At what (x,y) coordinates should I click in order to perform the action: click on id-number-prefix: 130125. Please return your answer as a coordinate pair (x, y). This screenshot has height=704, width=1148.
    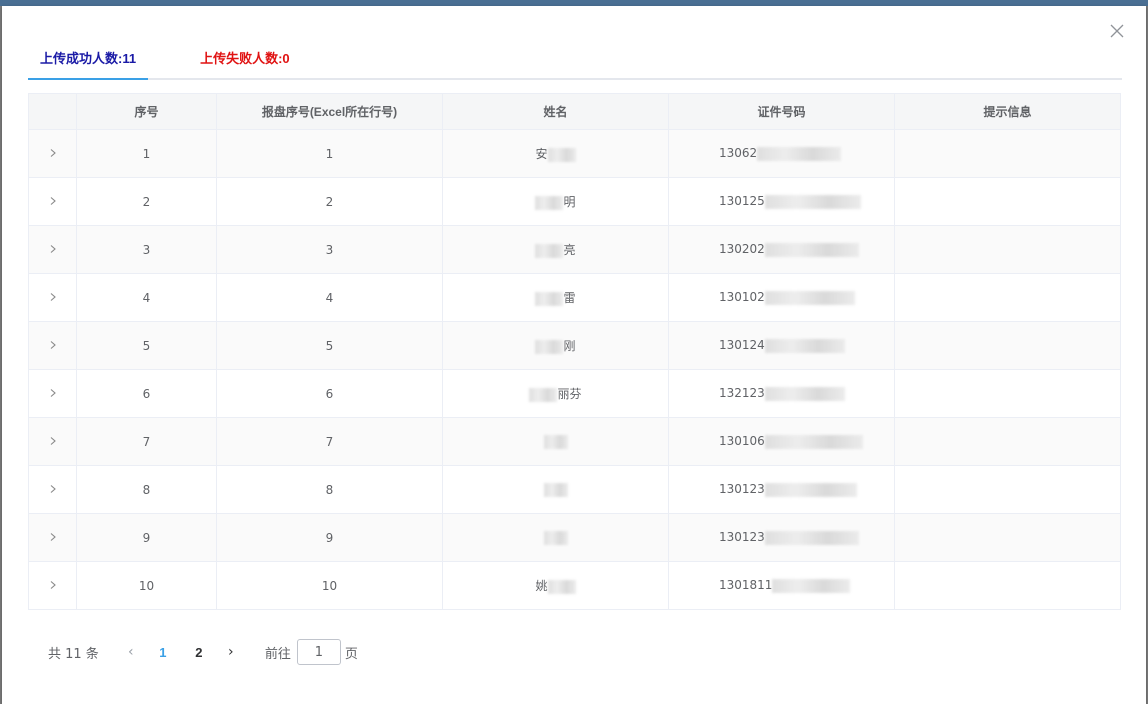
    Looking at the image, I should click on (742, 201).